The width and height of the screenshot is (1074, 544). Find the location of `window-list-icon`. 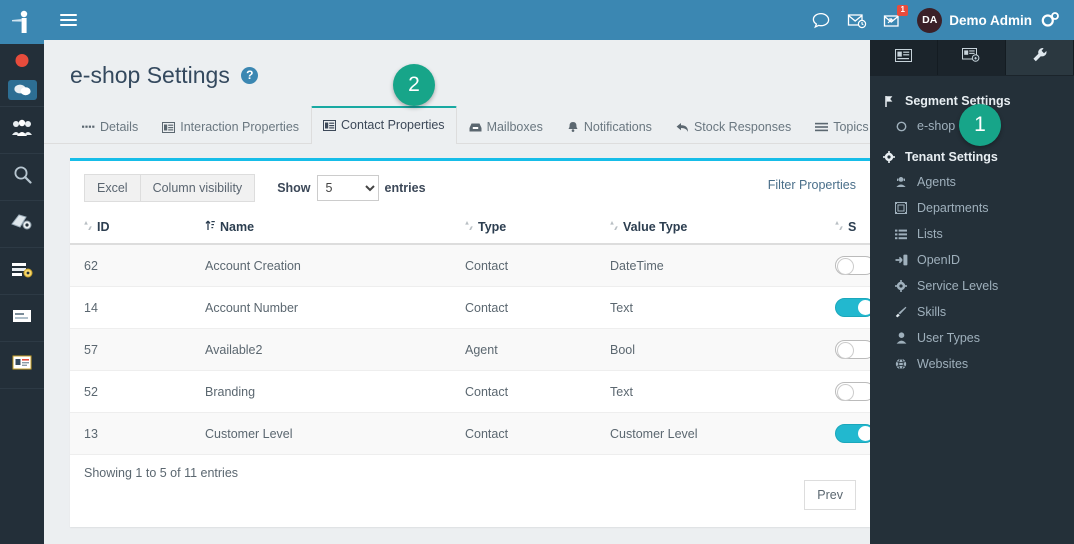

window-list-icon is located at coordinates (169, 127).